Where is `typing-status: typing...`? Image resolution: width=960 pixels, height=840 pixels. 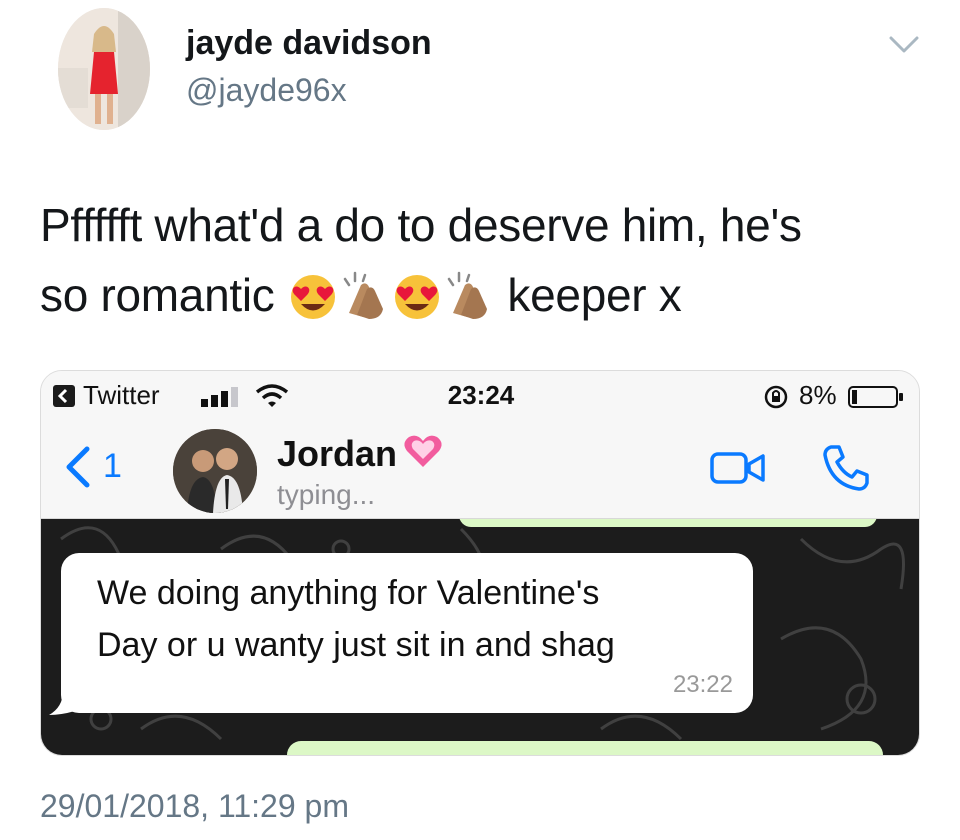
typing-status: typing... is located at coordinates (326, 494).